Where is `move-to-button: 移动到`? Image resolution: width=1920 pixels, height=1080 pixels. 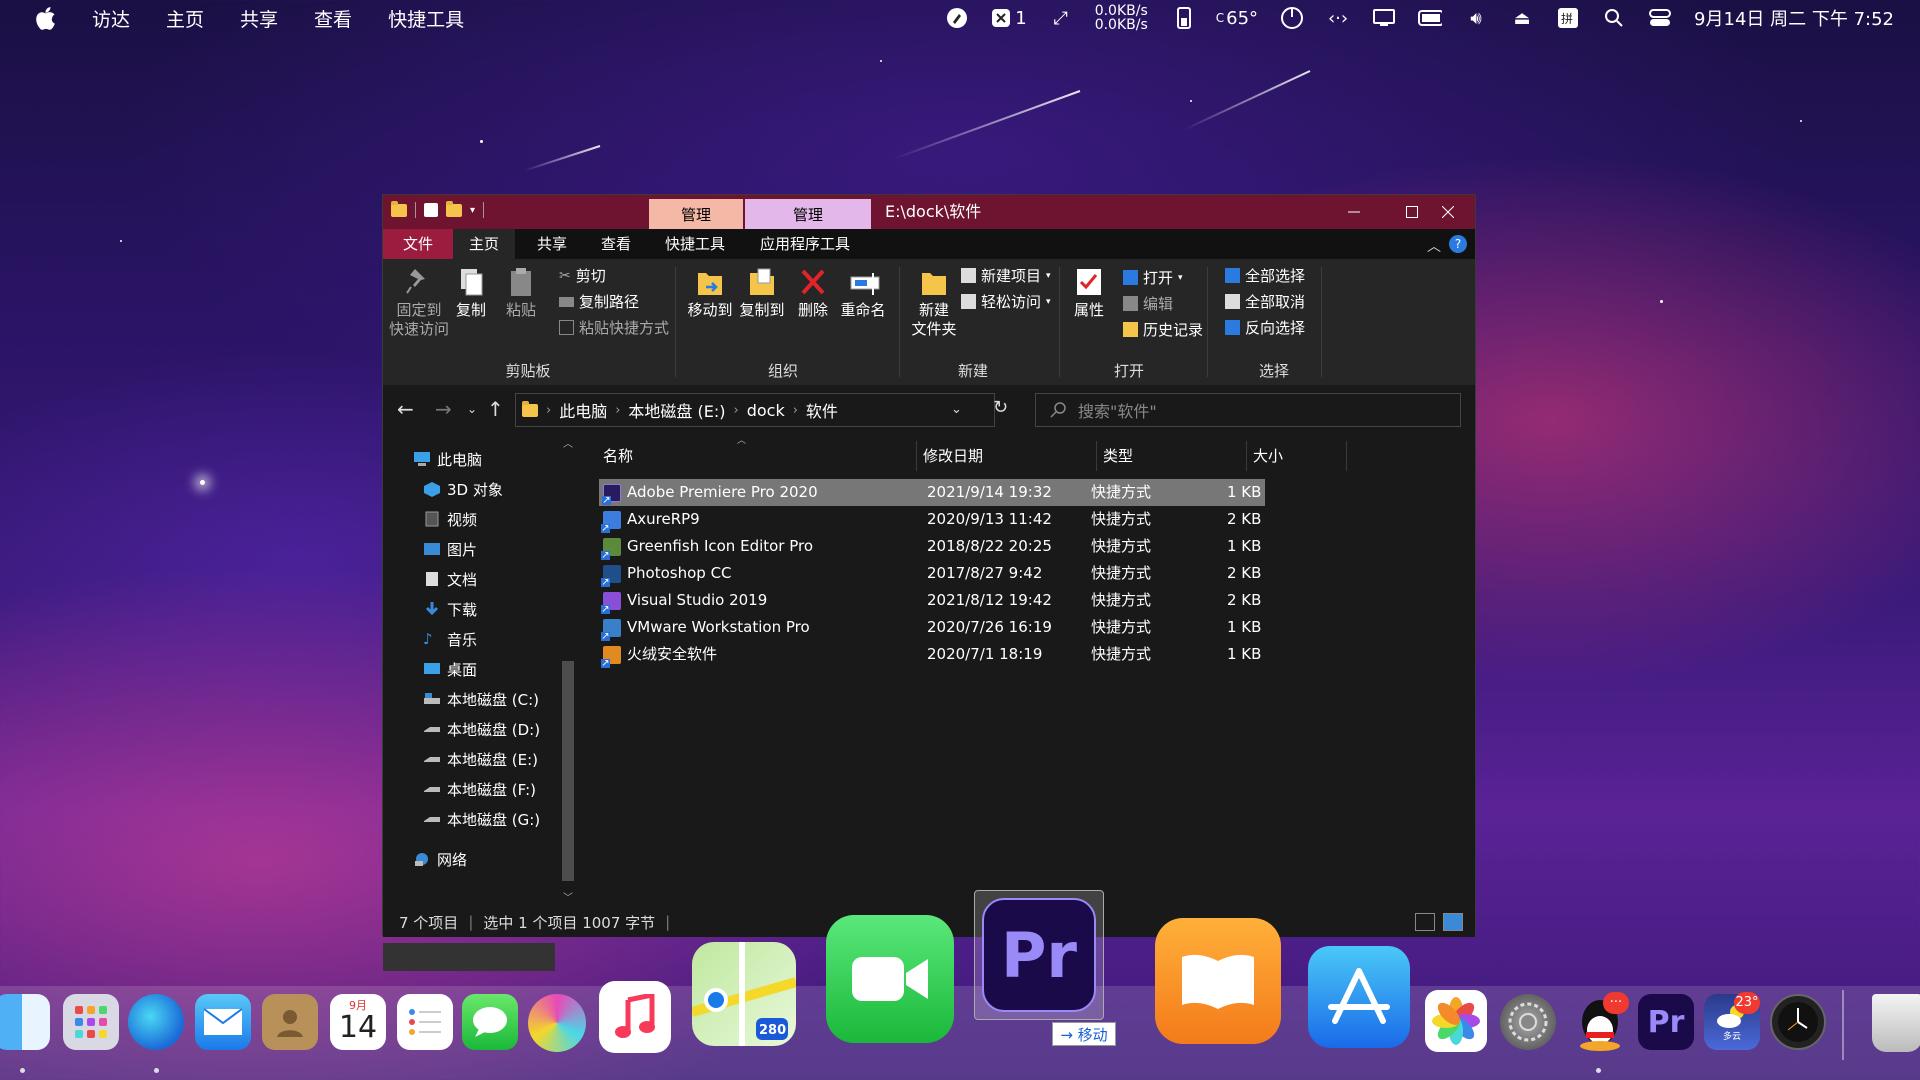 move-to-button: 移动到 is located at coordinates (710, 293).